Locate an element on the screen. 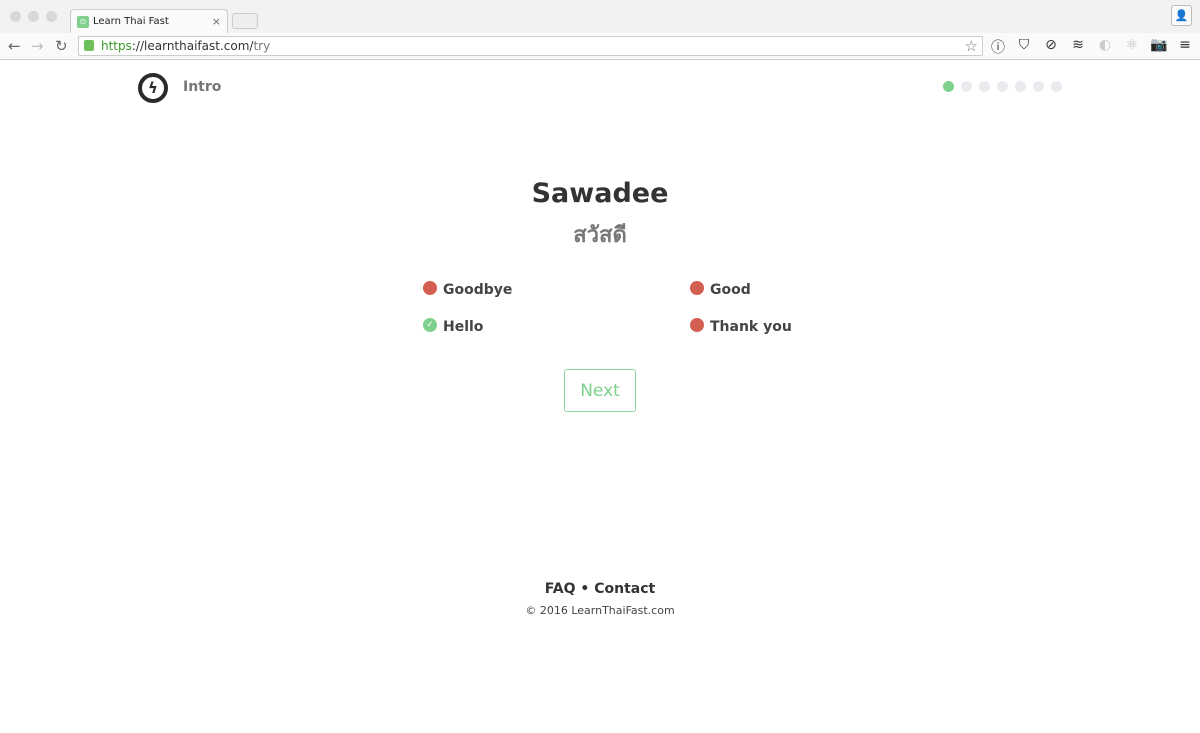  minimize-window-button is located at coordinates (33, 16).